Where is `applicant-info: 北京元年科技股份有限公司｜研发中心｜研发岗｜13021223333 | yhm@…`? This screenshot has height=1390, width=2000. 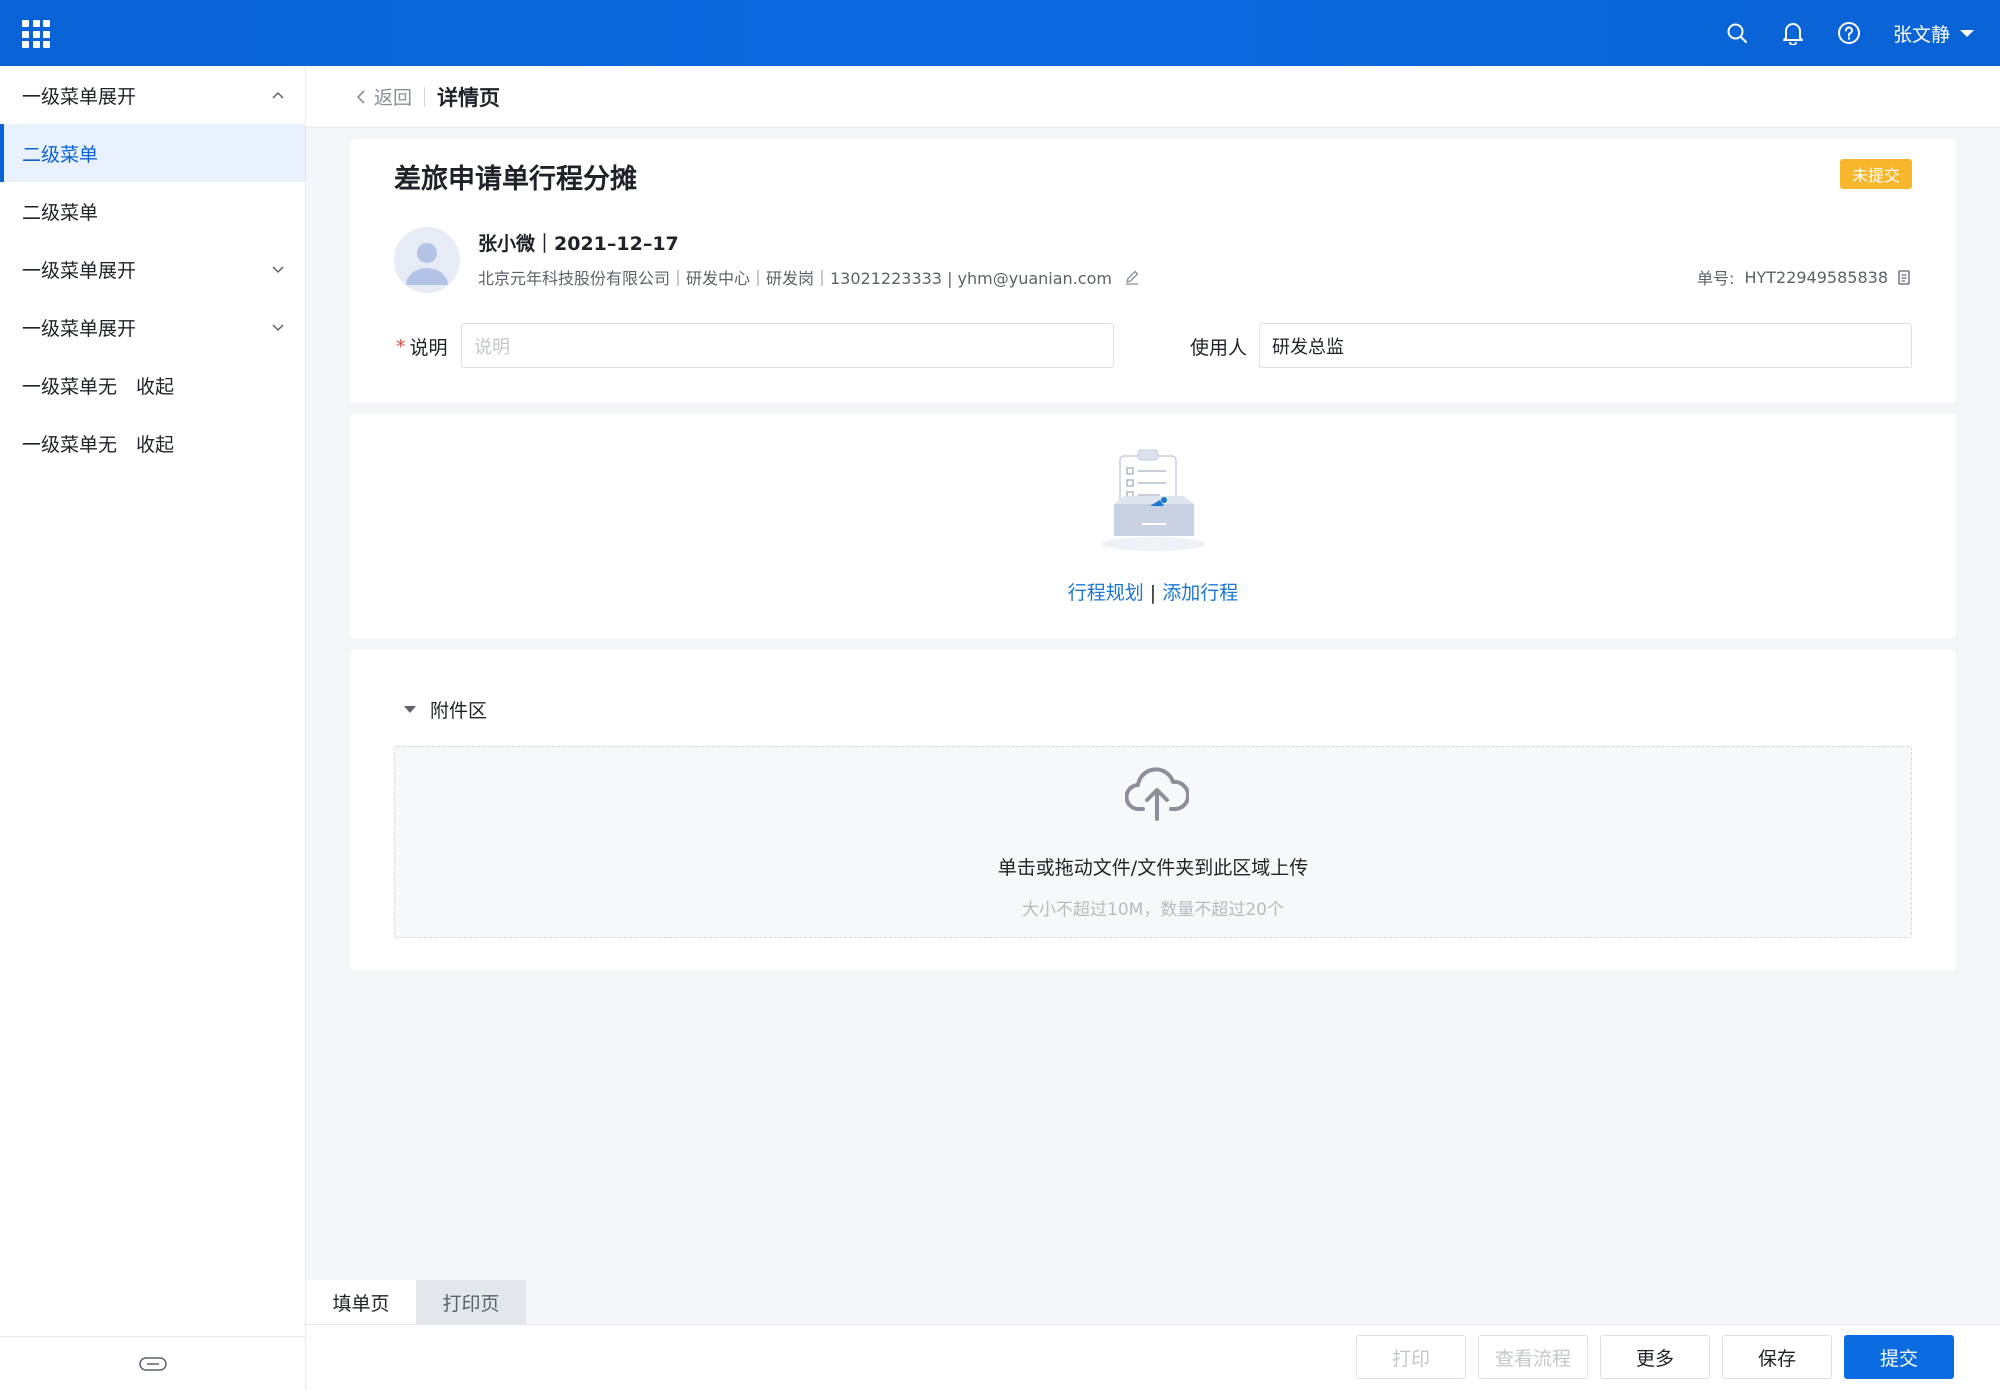
applicant-info: 北京元年科技股份有限公司｜研发中心｜研发岗｜13021223333 | yhm@… is located at coordinates (809, 277).